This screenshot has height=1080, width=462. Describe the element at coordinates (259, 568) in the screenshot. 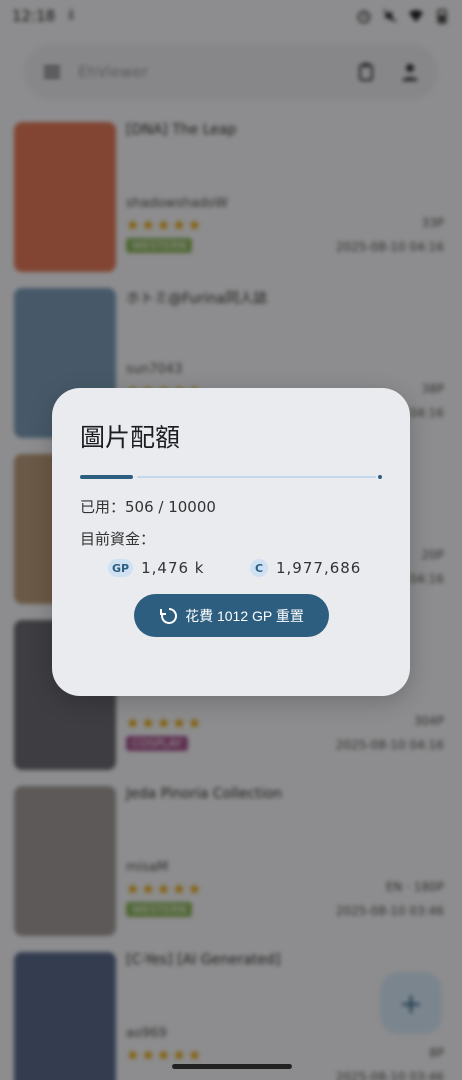

I see `credits-badge-icon: C` at that location.